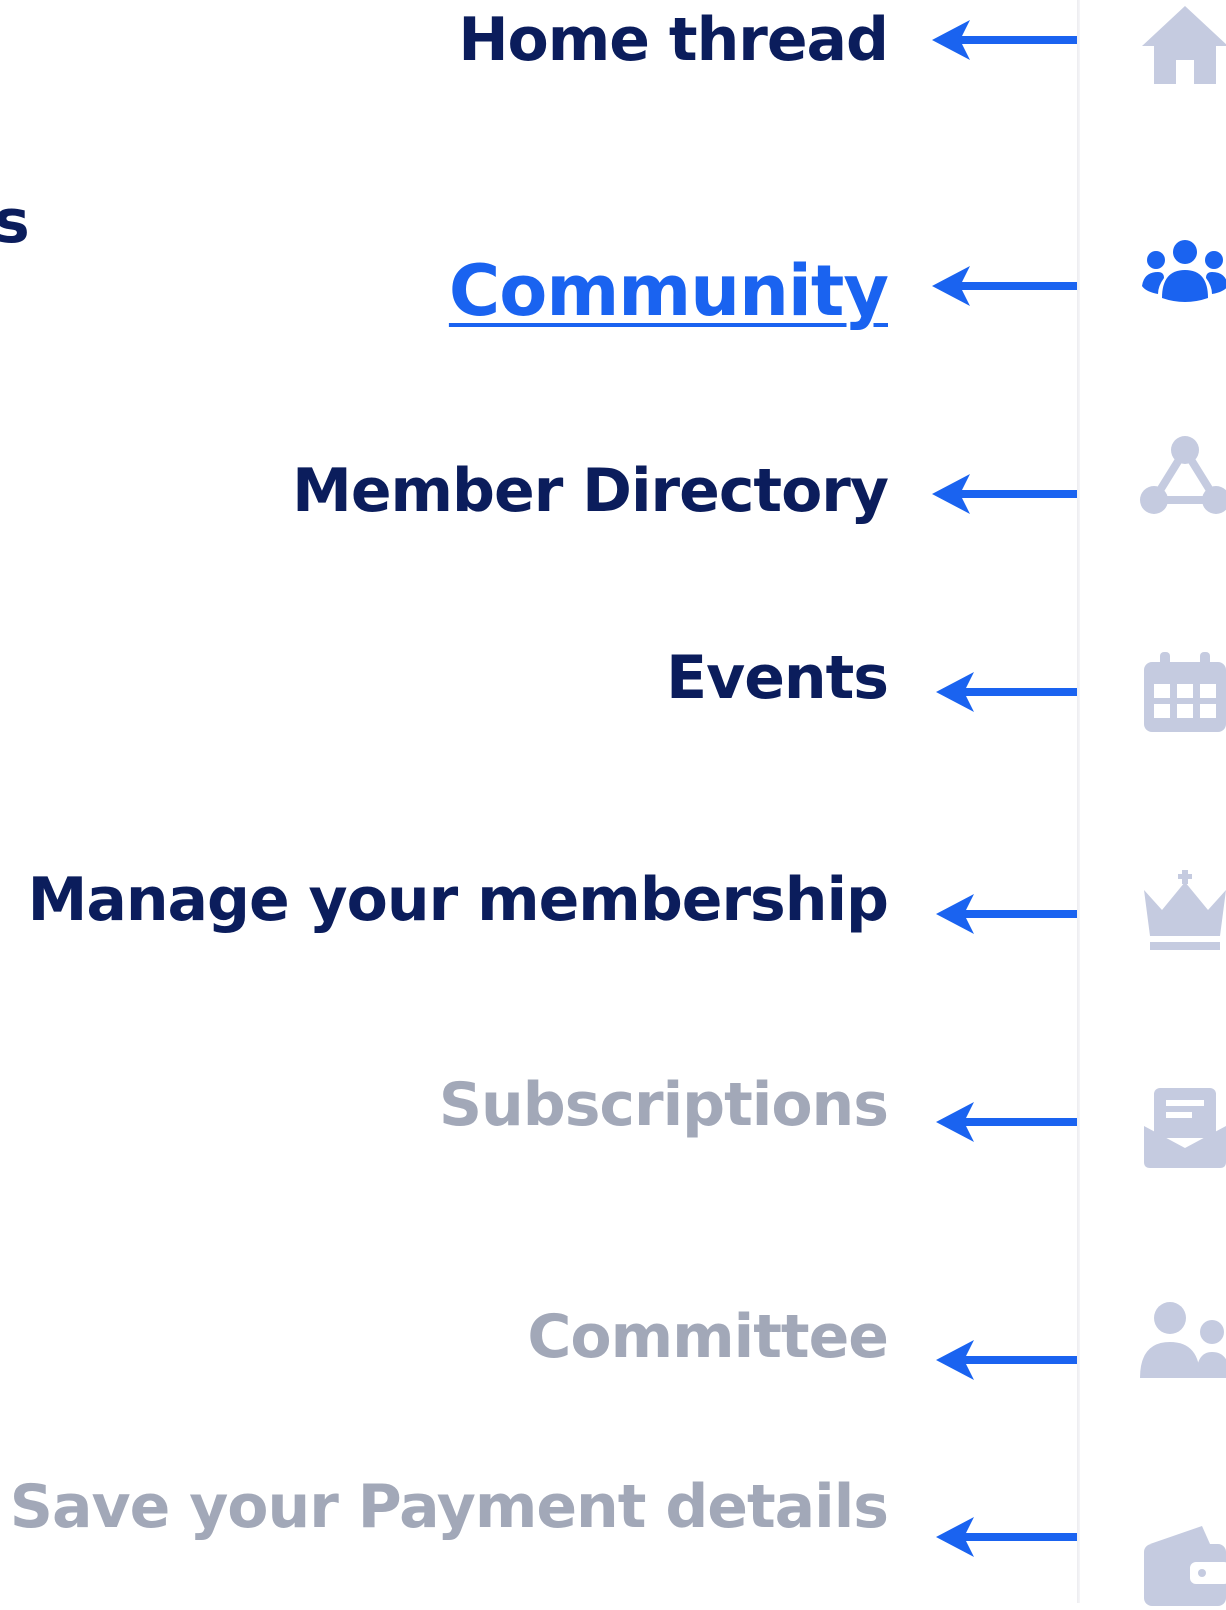  Describe the element at coordinates (1183, 481) in the screenshot. I see `directory-icon` at that location.